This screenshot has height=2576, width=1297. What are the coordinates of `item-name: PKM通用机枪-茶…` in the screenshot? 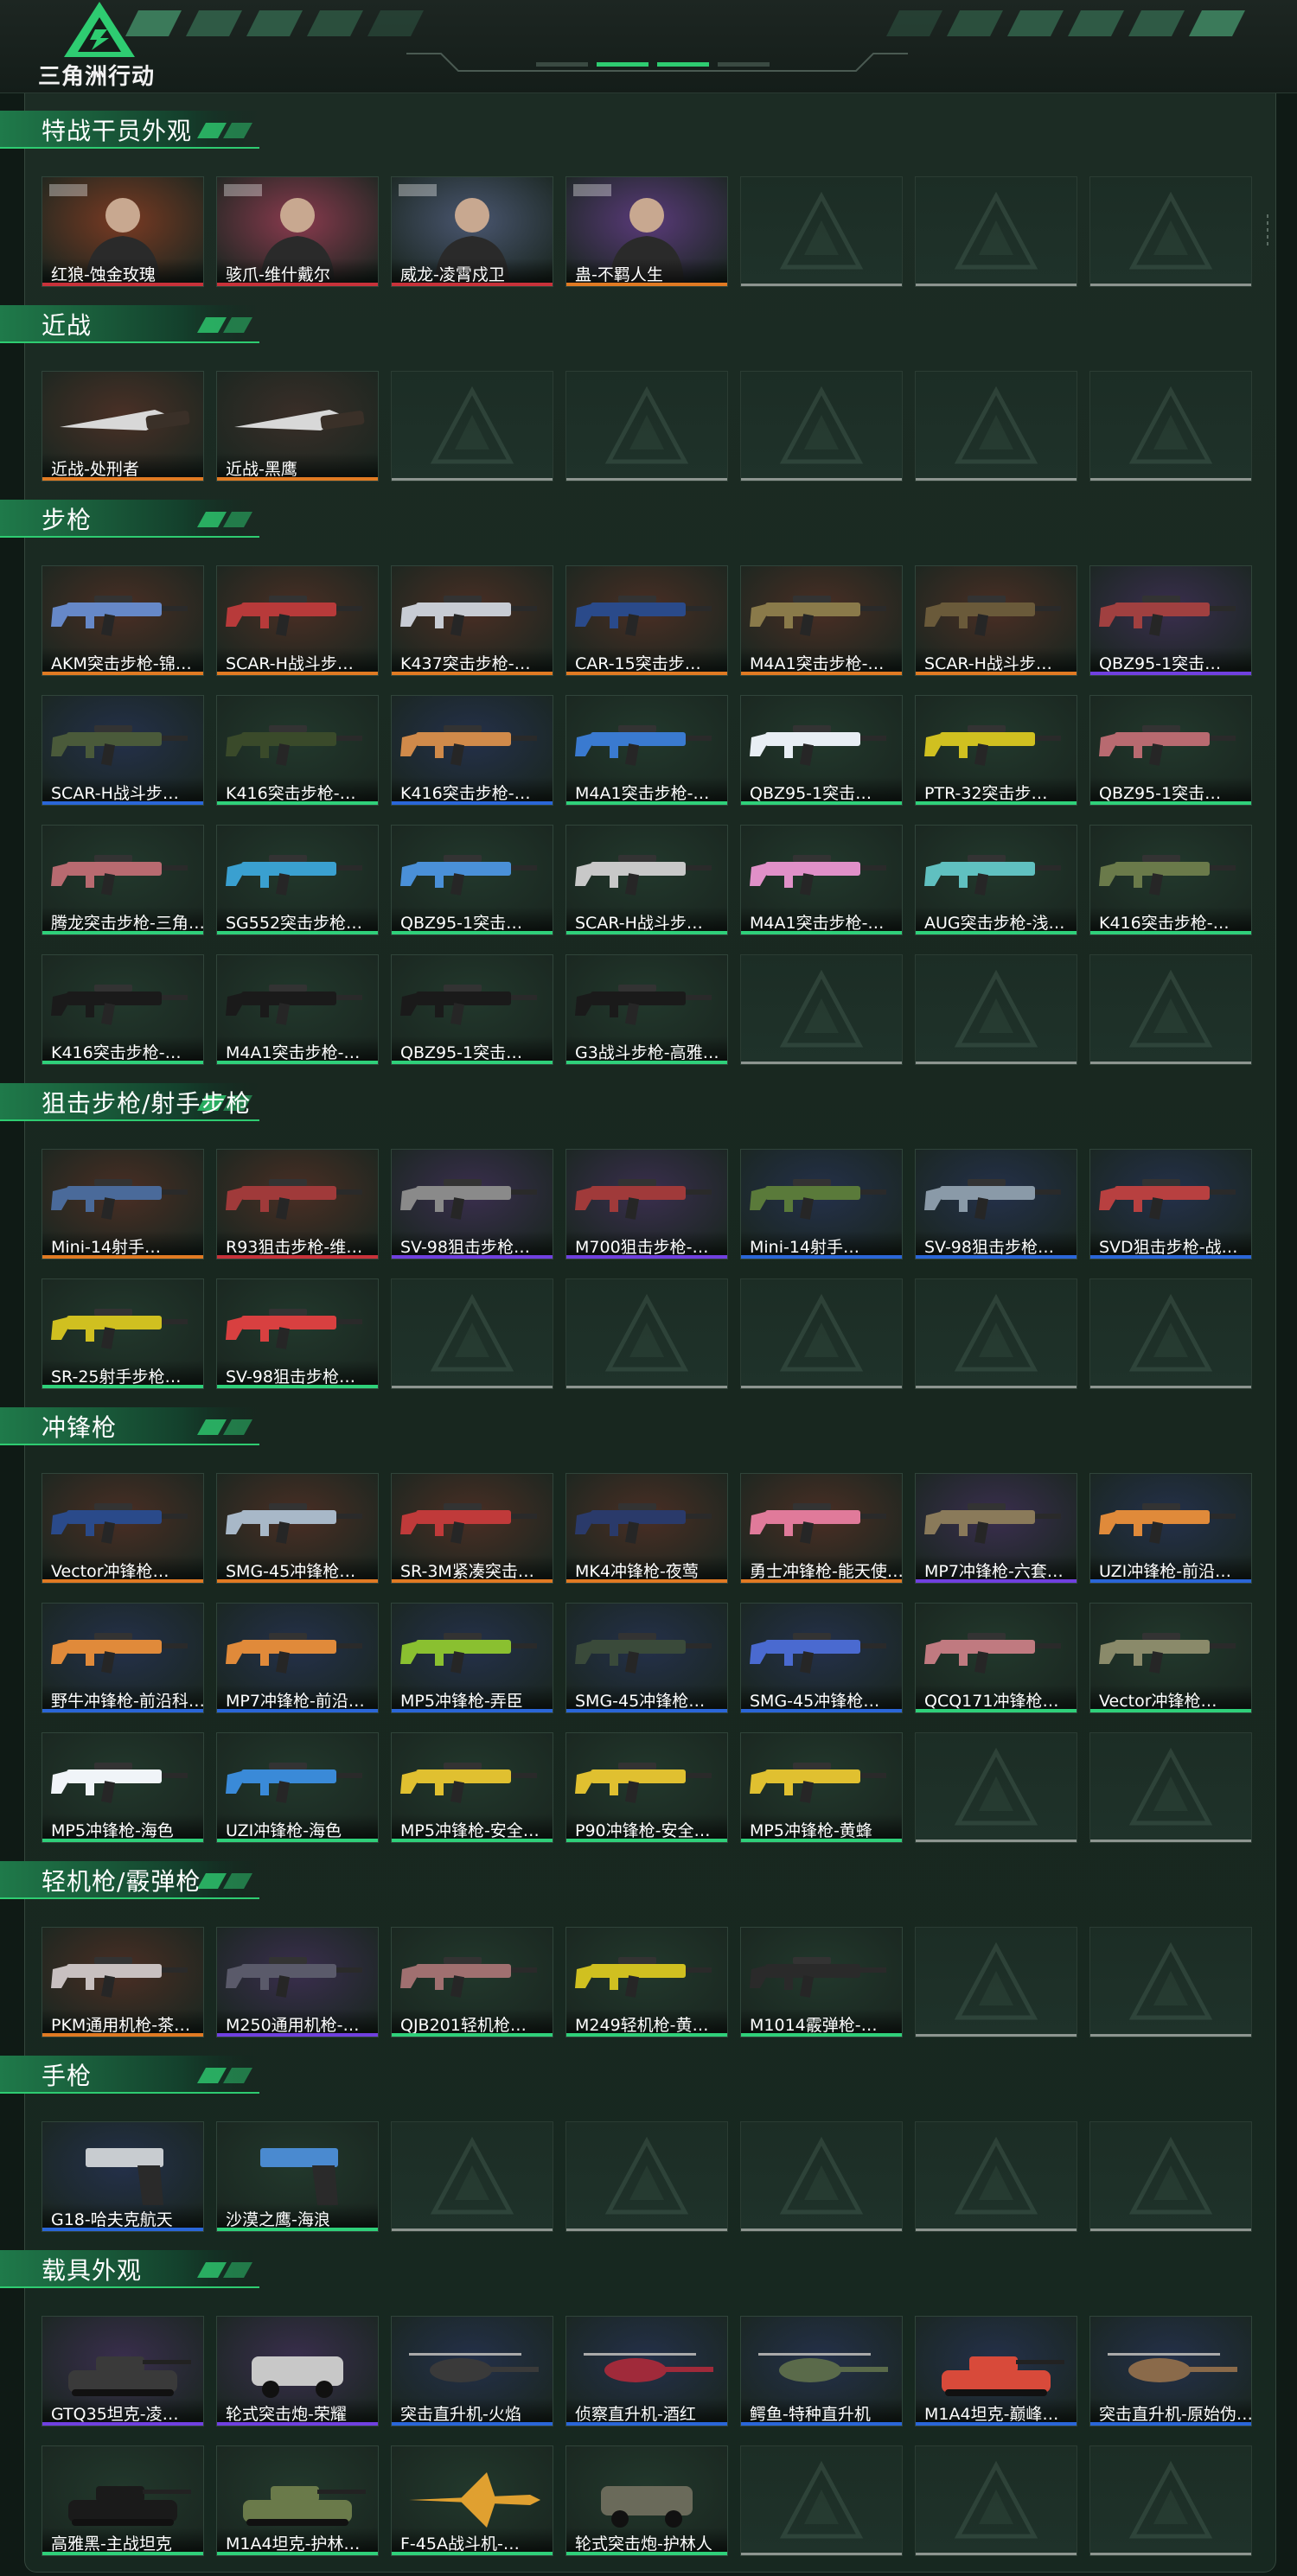 It's located at (122, 2021).